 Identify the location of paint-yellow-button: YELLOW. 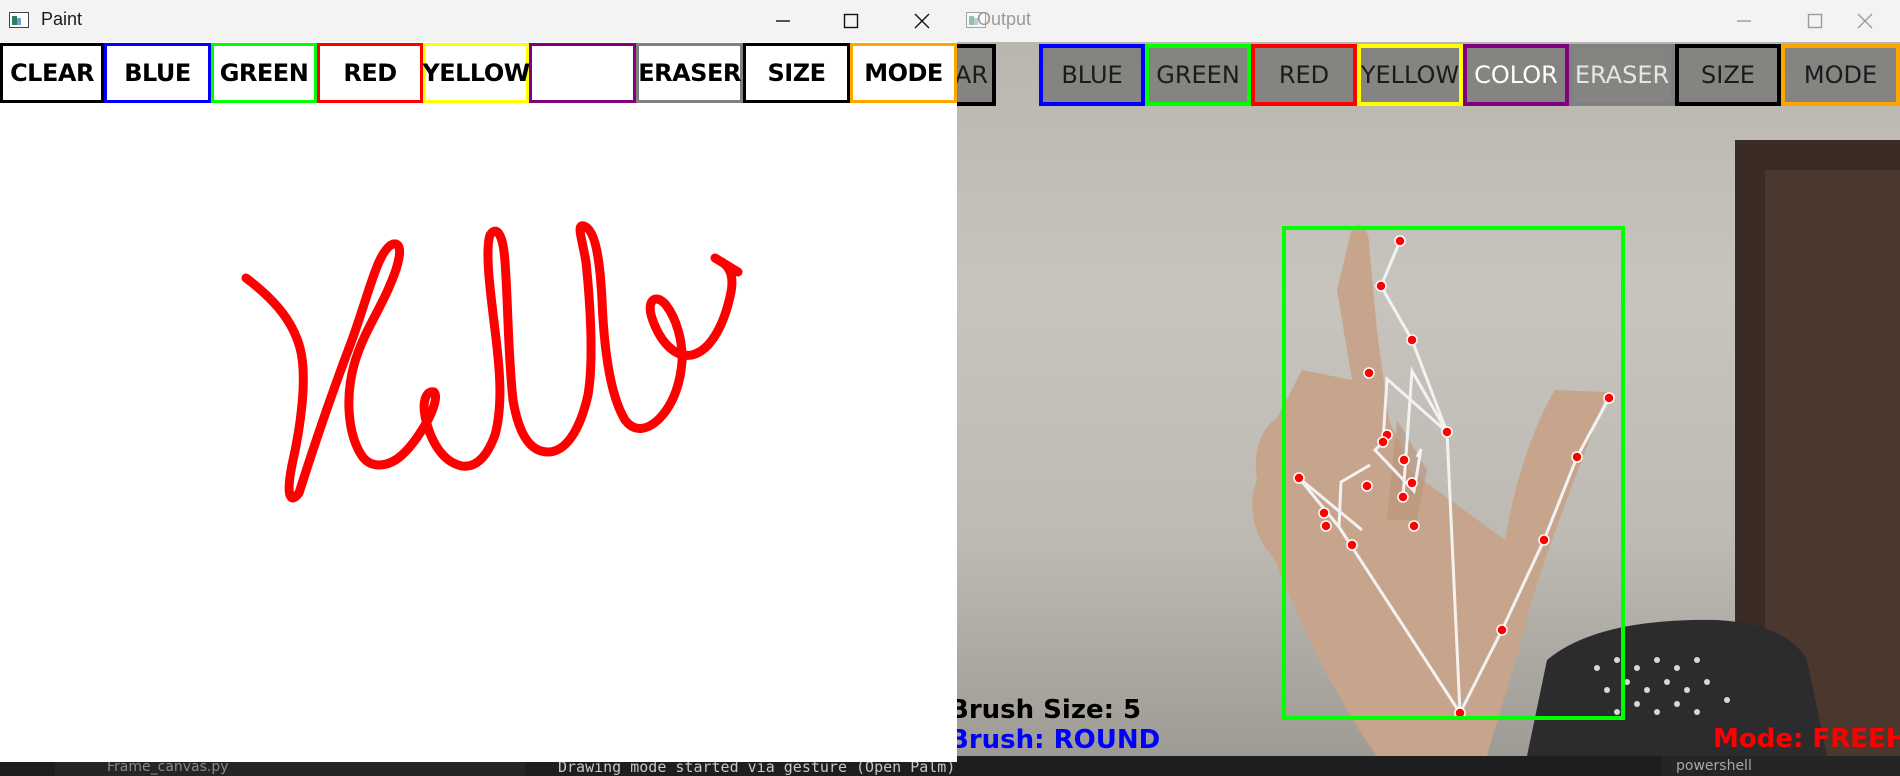
(476, 73).